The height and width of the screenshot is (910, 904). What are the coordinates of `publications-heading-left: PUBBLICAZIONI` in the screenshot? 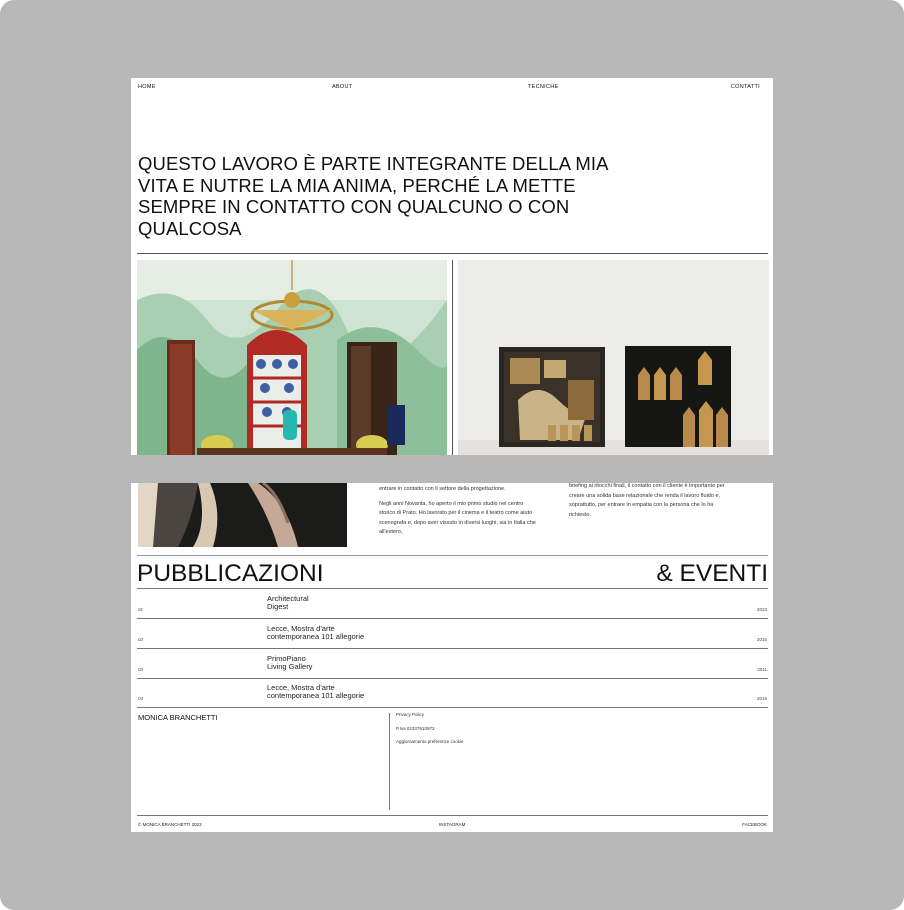 It's located at (230, 573).